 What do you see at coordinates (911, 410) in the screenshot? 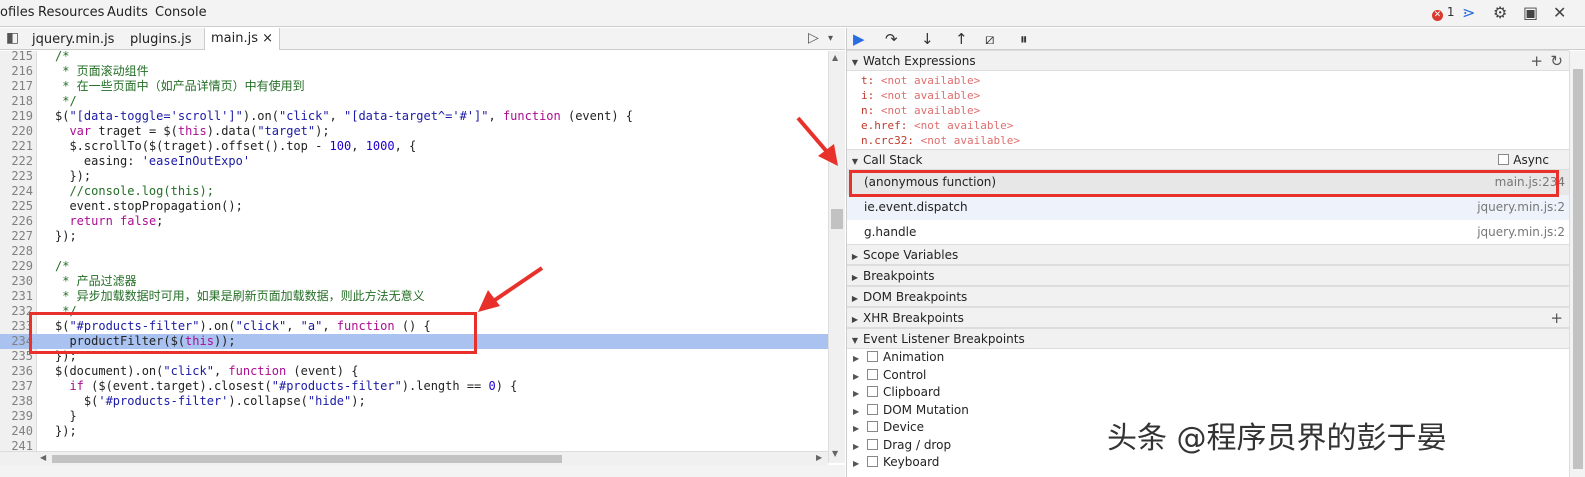
I see `event-listener-category: ▶ DOM Mutation` at bounding box center [911, 410].